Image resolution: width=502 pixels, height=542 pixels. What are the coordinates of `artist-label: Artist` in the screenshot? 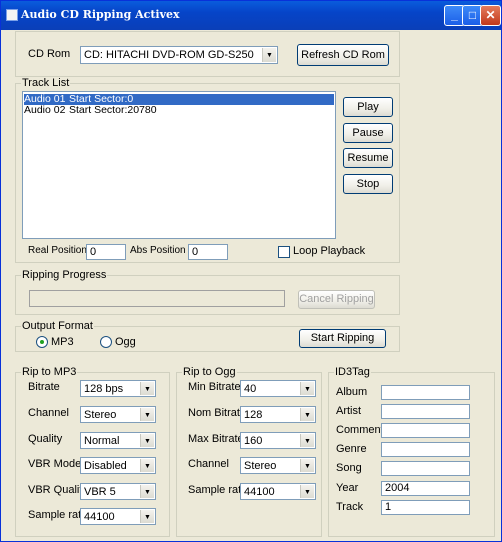 It's located at (349, 411).